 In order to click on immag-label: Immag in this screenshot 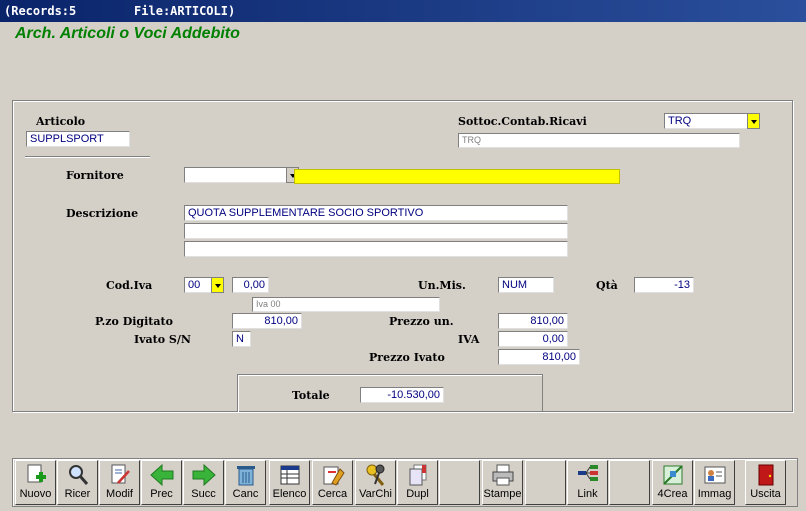, I will do `click(714, 494)`.